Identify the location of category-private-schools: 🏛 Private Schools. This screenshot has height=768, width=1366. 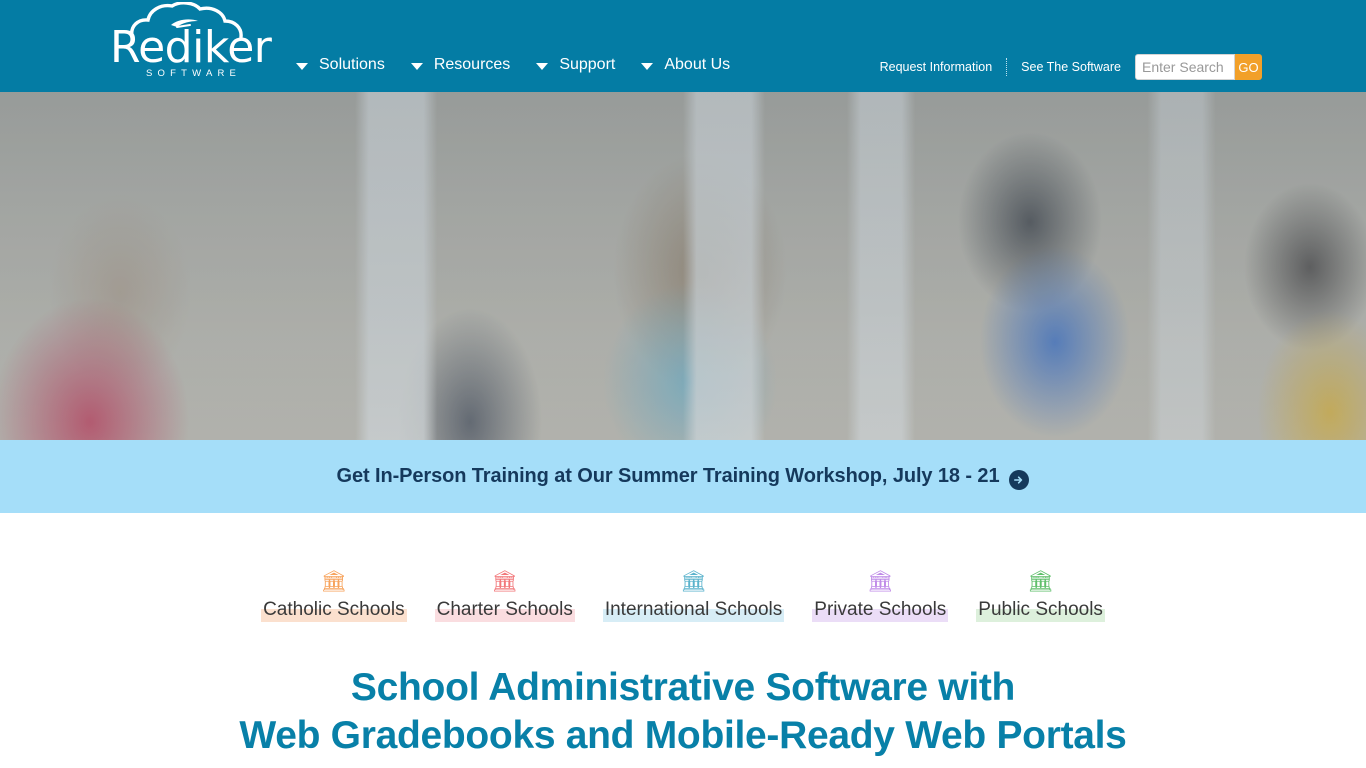
(880, 595).